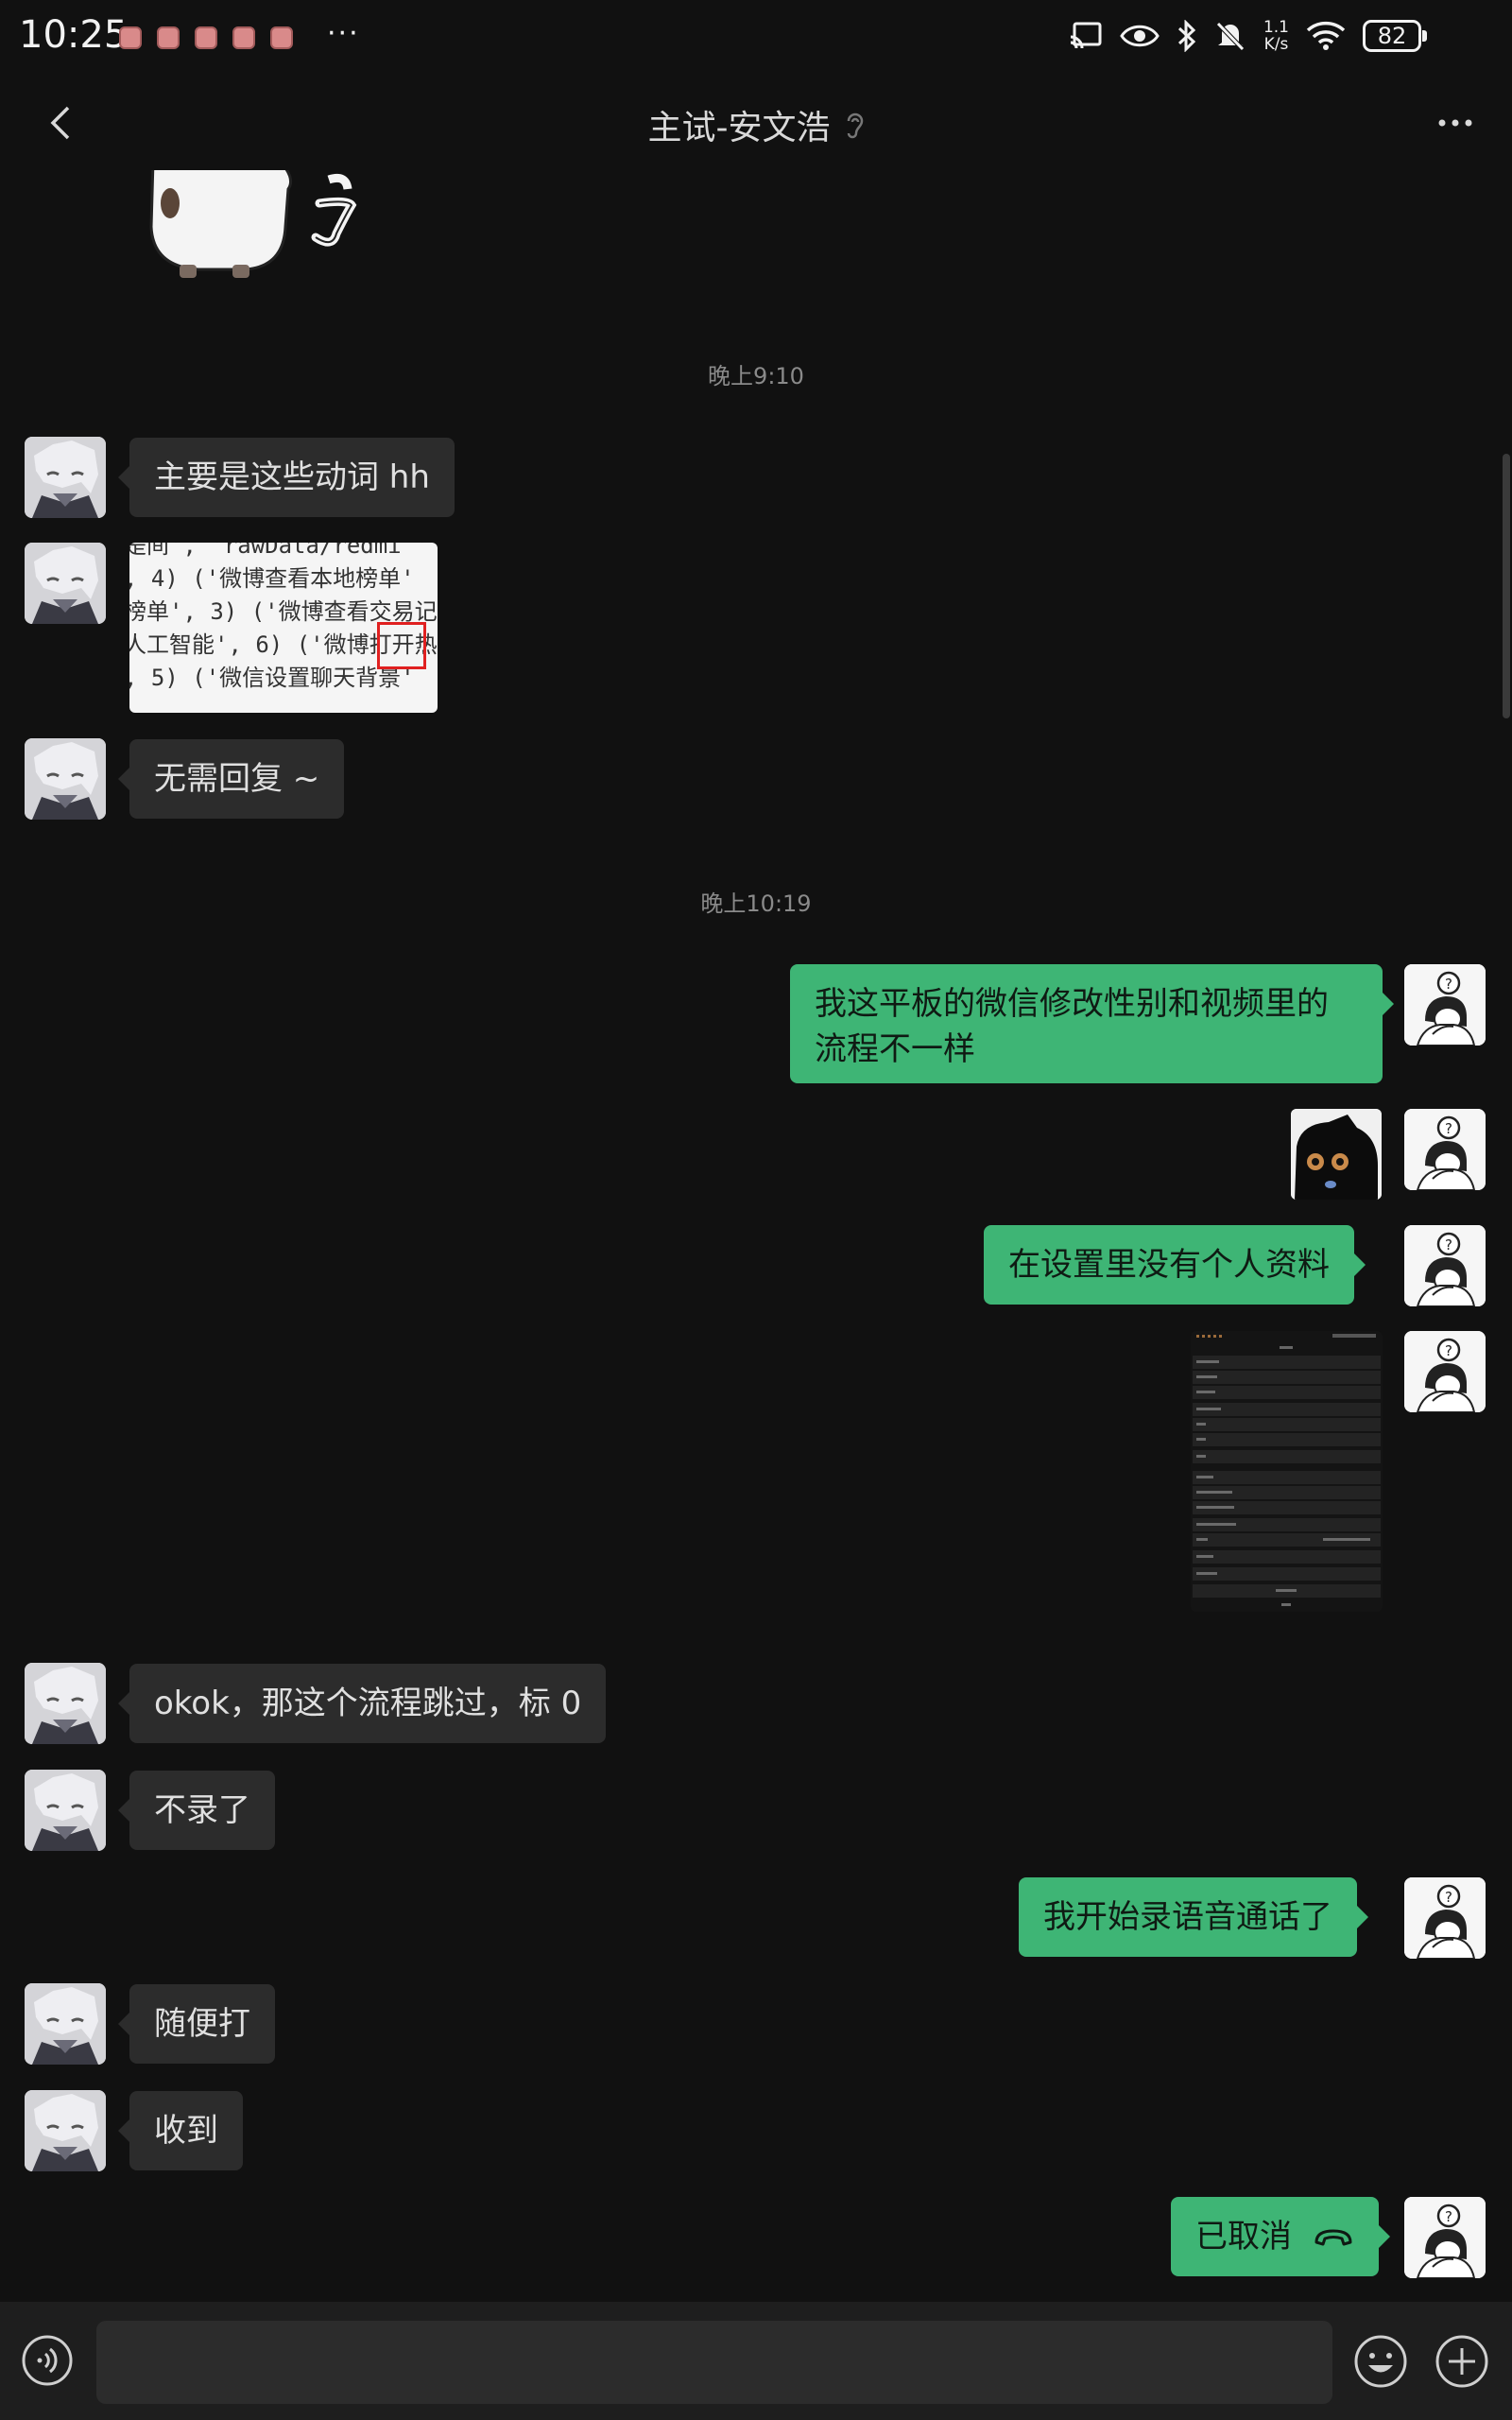  I want to click on image-message-settings-screenshot, so click(1287, 1471).